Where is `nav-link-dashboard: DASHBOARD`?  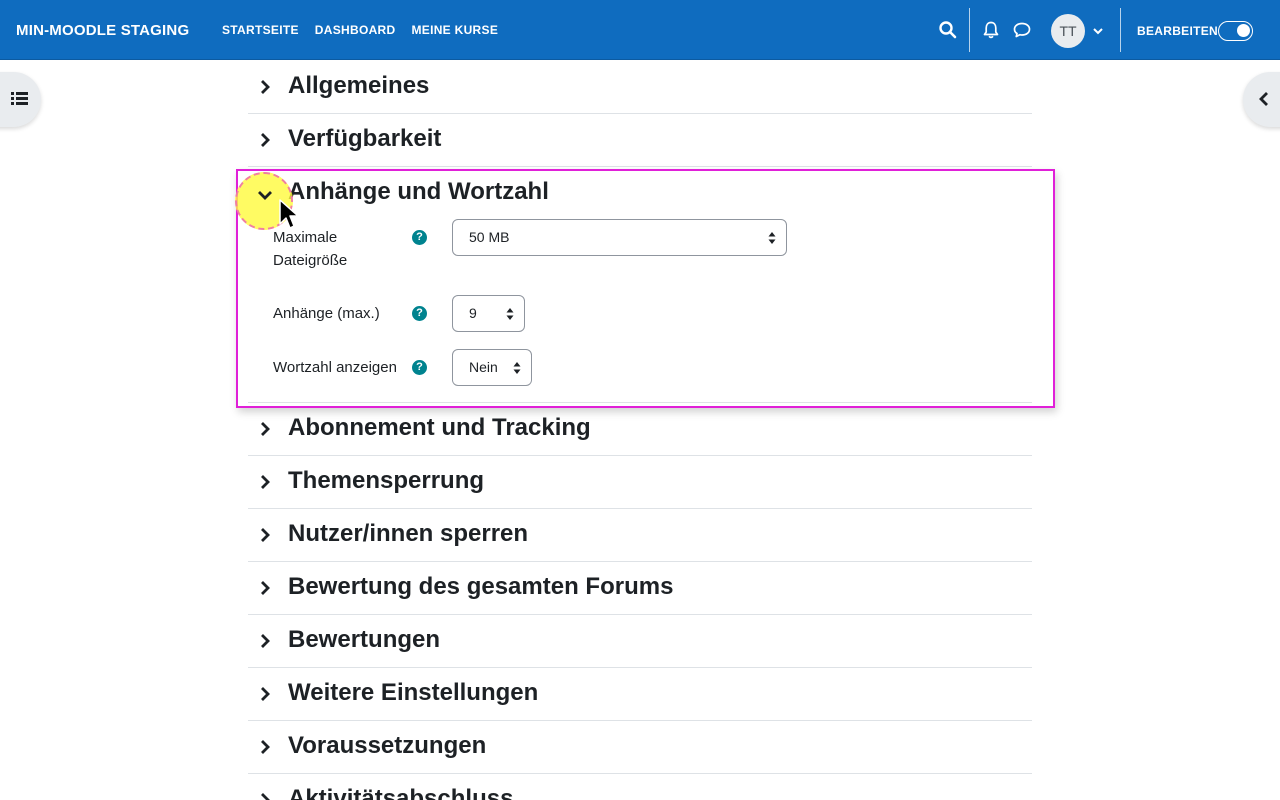 nav-link-dashboard: DASHBOARD is located at coordinates (355, 30).